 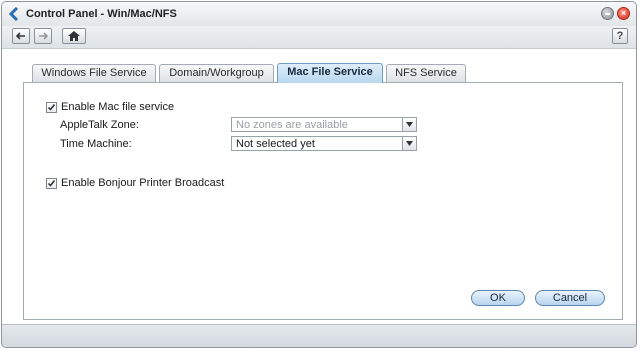 I want to click on home-button, so click(x=74, y=36).